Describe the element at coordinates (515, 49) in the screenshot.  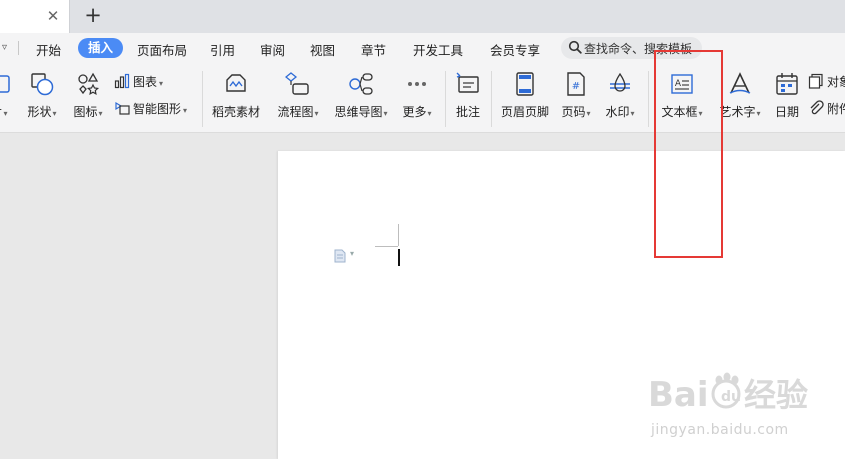
I see `menu-tab-member: 会员专享` at that location.